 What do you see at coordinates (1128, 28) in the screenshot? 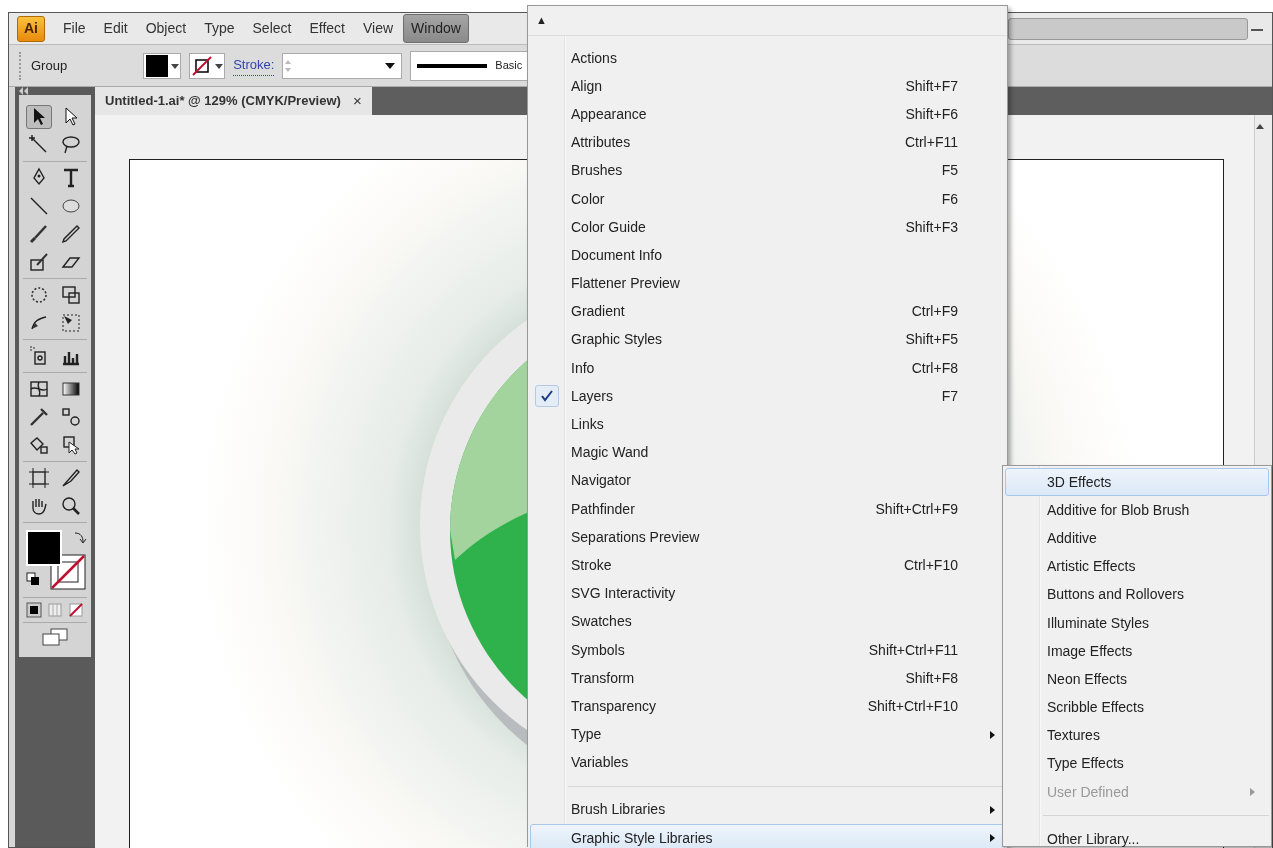
I see `search-field` at bounding box center [1128, 28].